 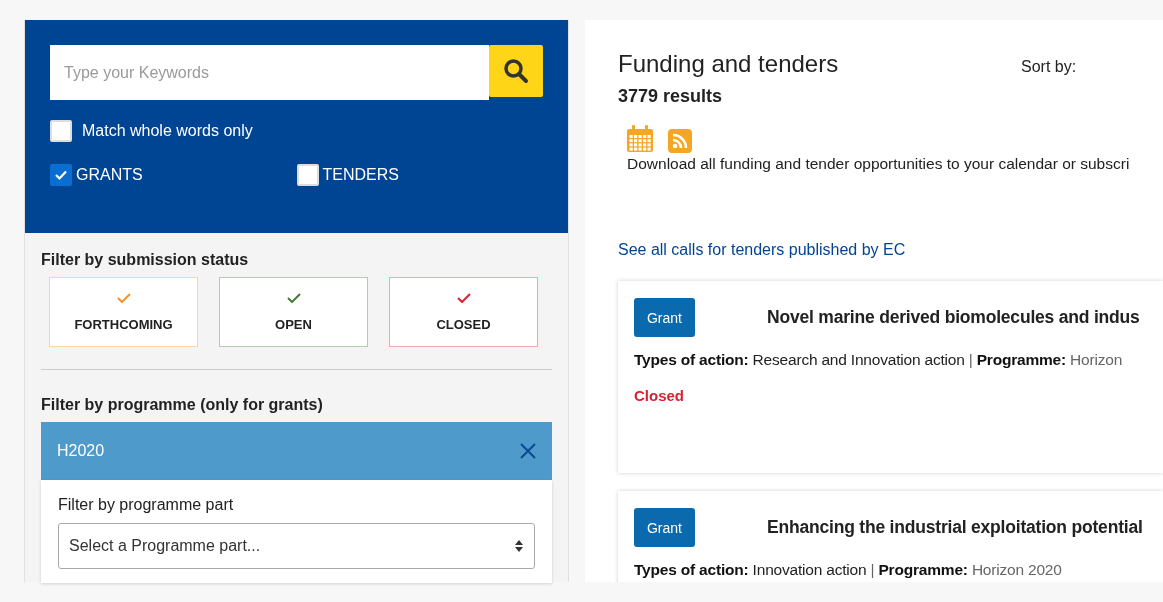 I want to click on checkbox, so click(x=61, y=175).